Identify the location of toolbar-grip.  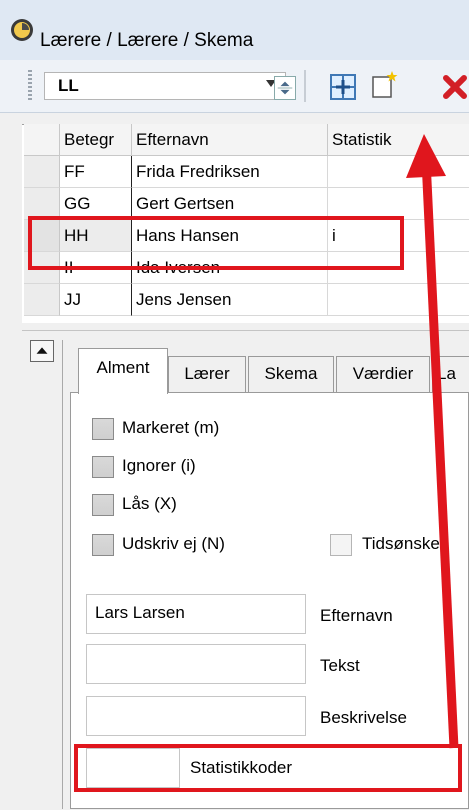
(30, 86).